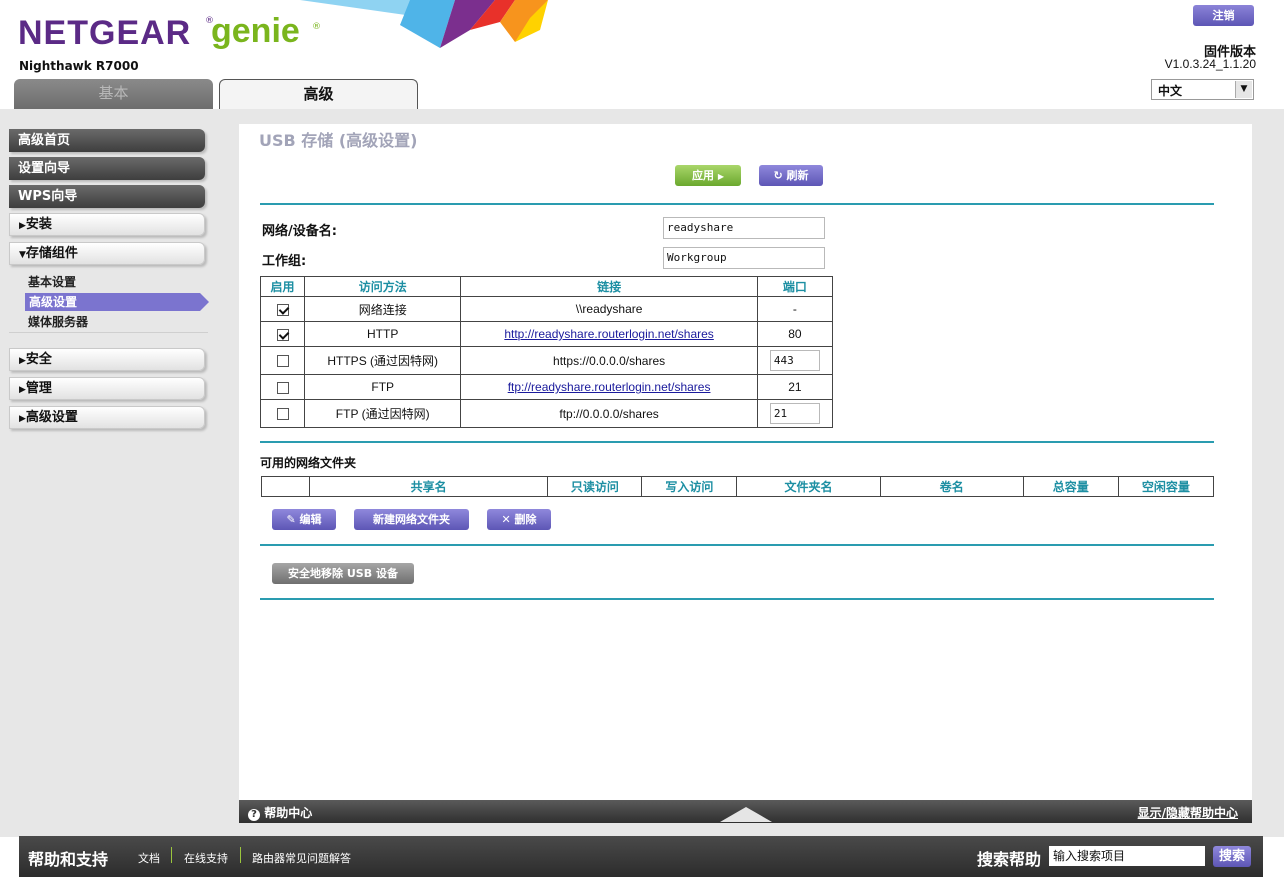 The height and width of the screenshot is (877, 1284). I want to click on sidebar-item-setup-wizard: 设置向导, so click(107, 168).